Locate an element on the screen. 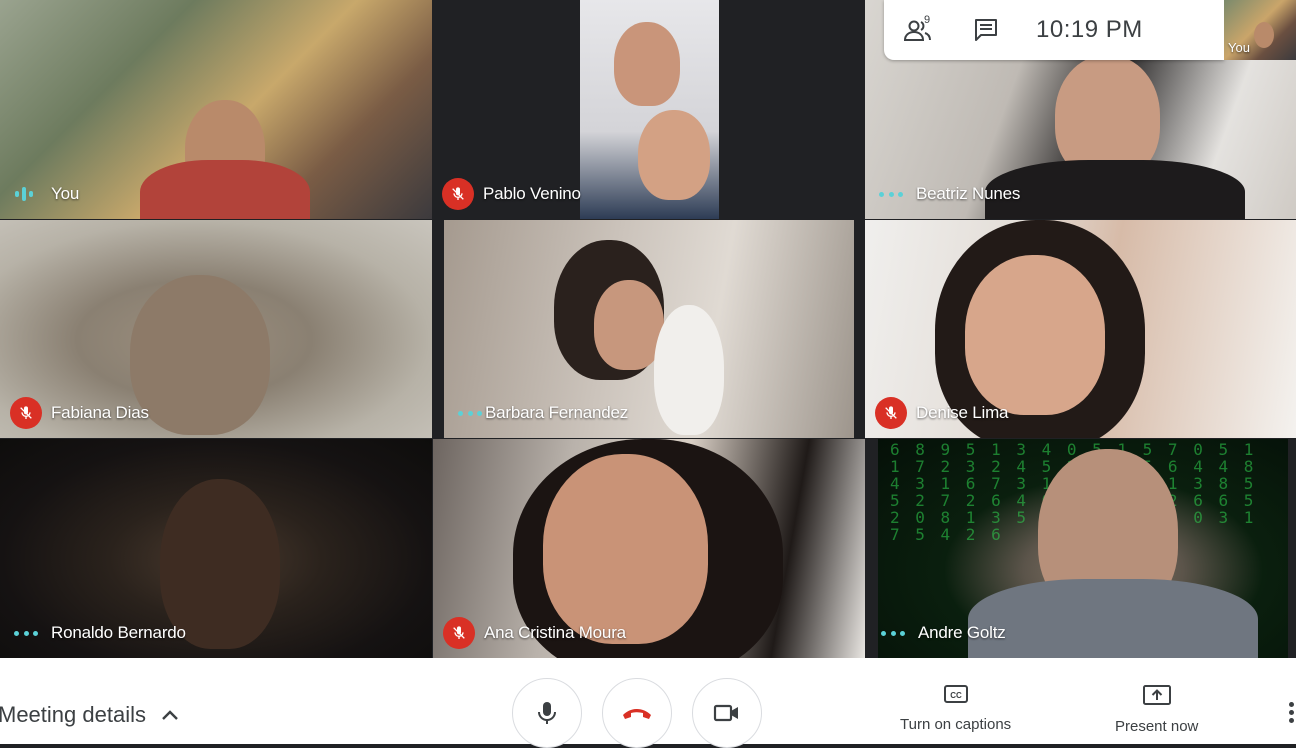  microphone-icon is located at coordinates (547, 713).